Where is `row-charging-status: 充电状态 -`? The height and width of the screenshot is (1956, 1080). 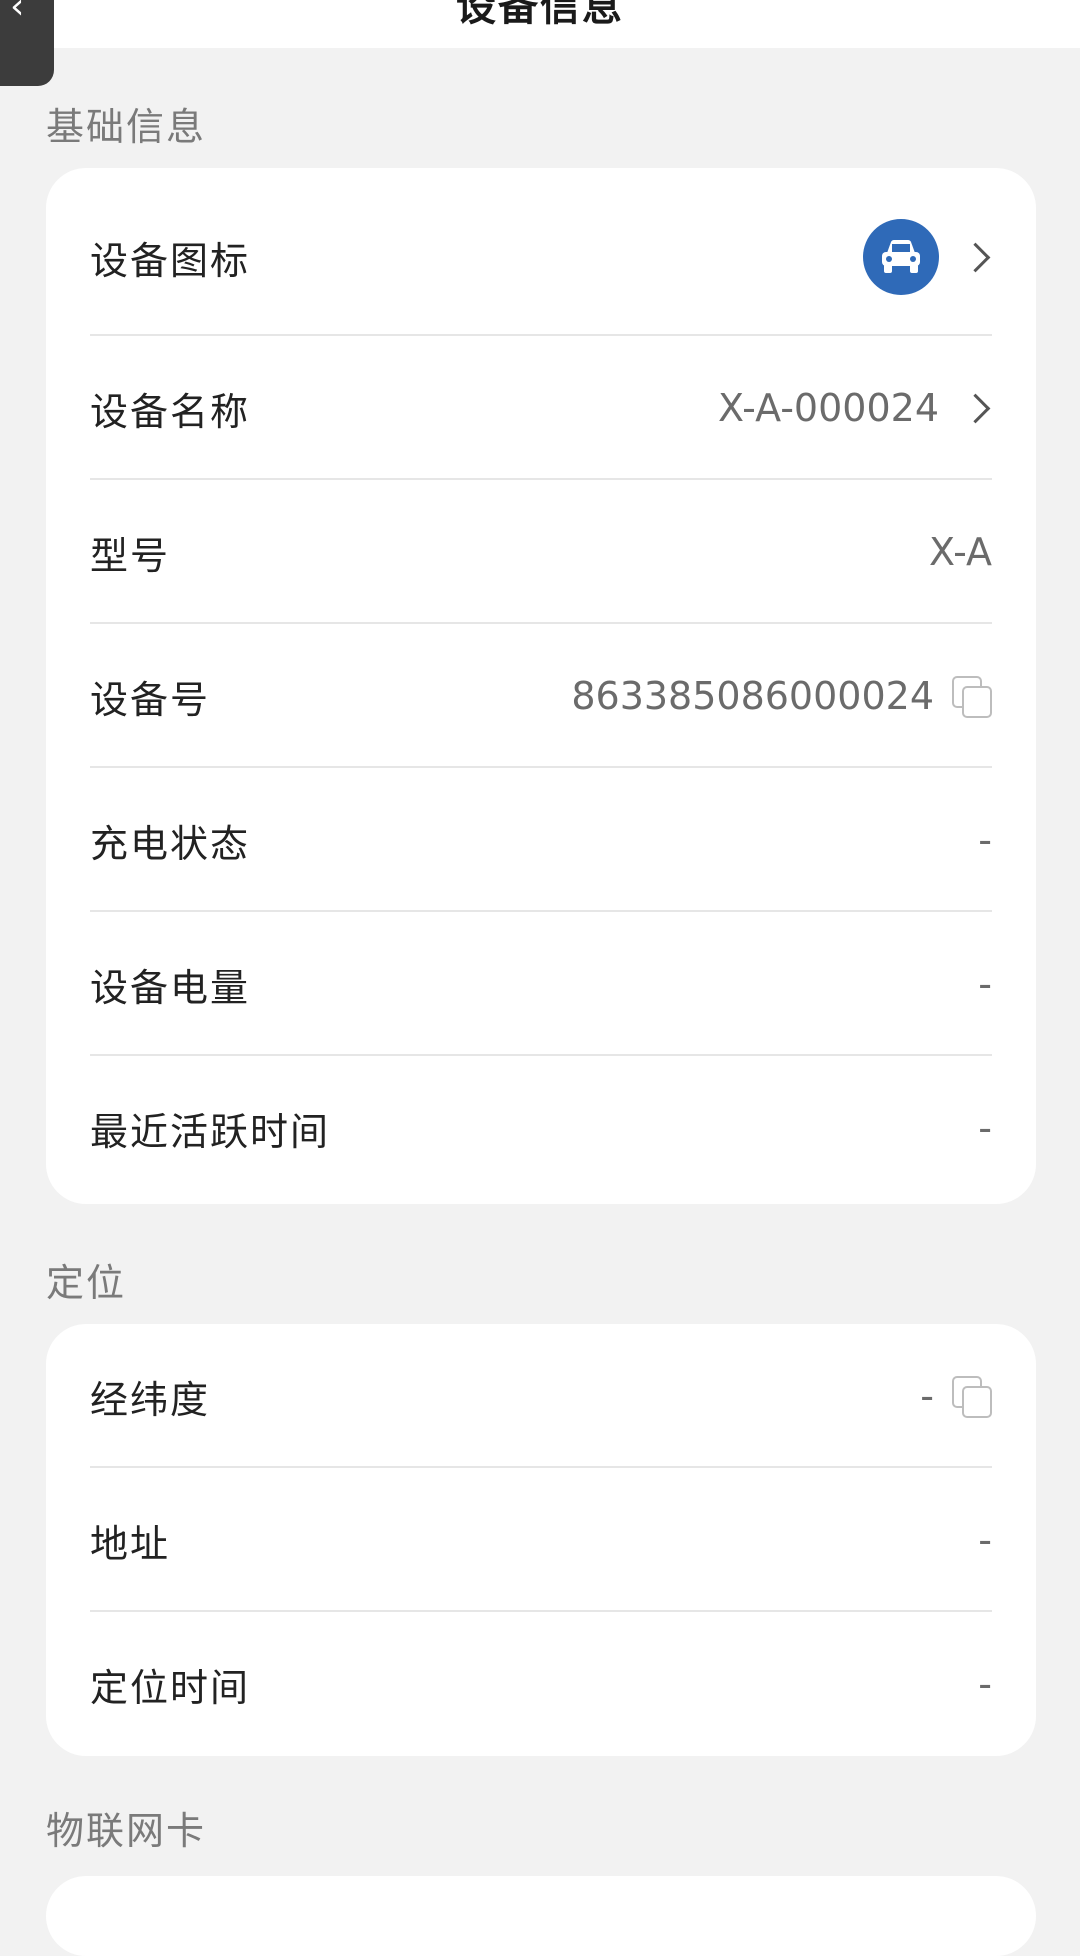
row-charging-status: 充电状态 - is located at coordinates (541, 840).